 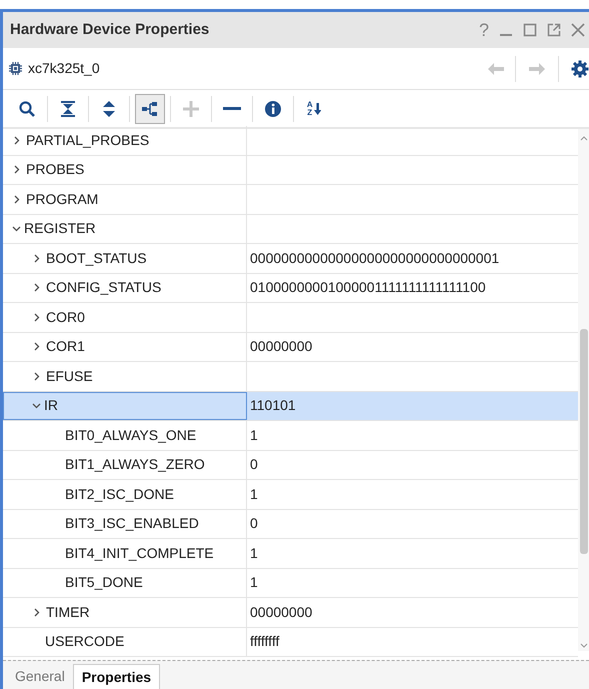 I want to click on tab: Properties, so click(x=116, y=676).